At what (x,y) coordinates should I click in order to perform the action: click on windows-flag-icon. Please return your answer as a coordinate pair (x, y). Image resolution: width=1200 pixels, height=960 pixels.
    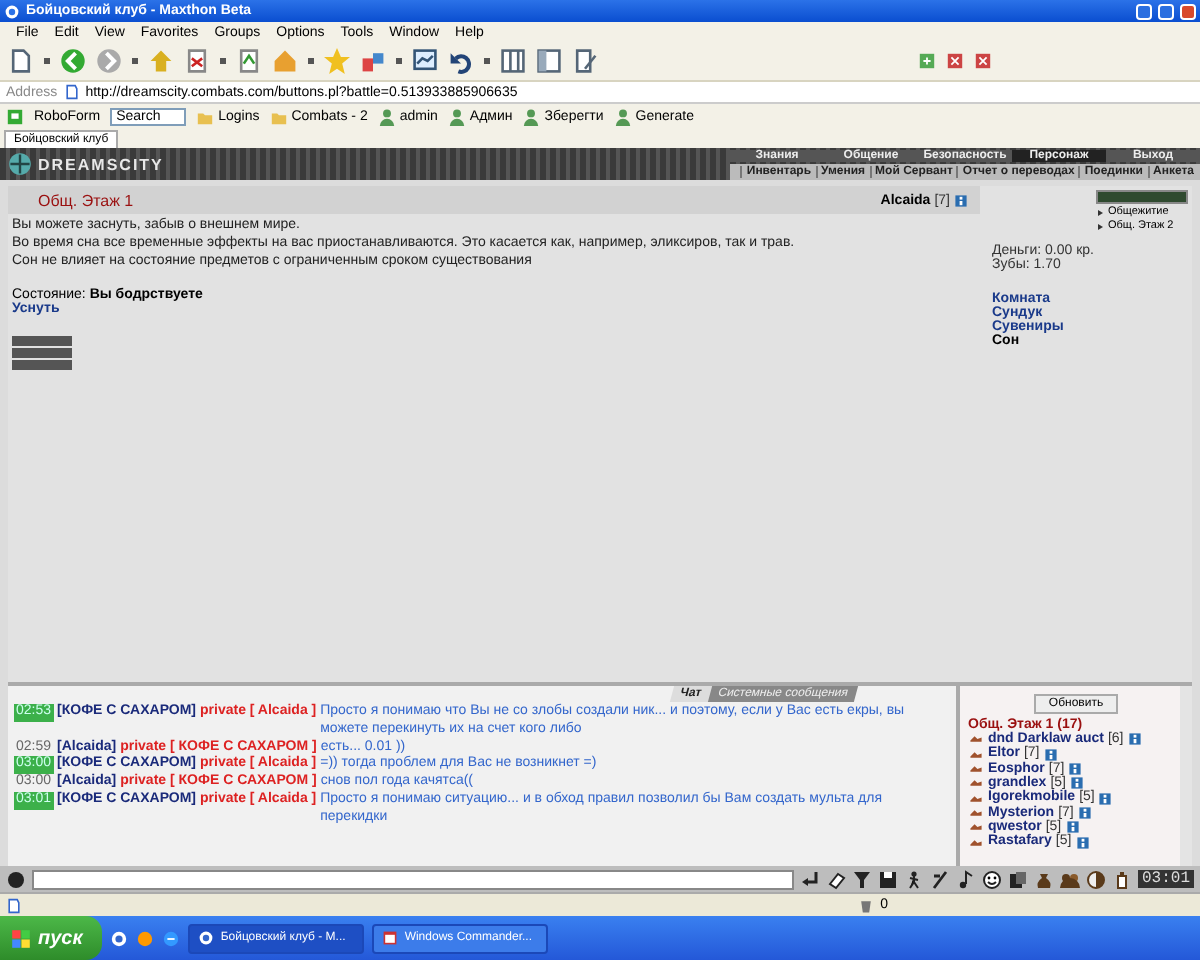
    Looking at the image, I should click on (21, 938).